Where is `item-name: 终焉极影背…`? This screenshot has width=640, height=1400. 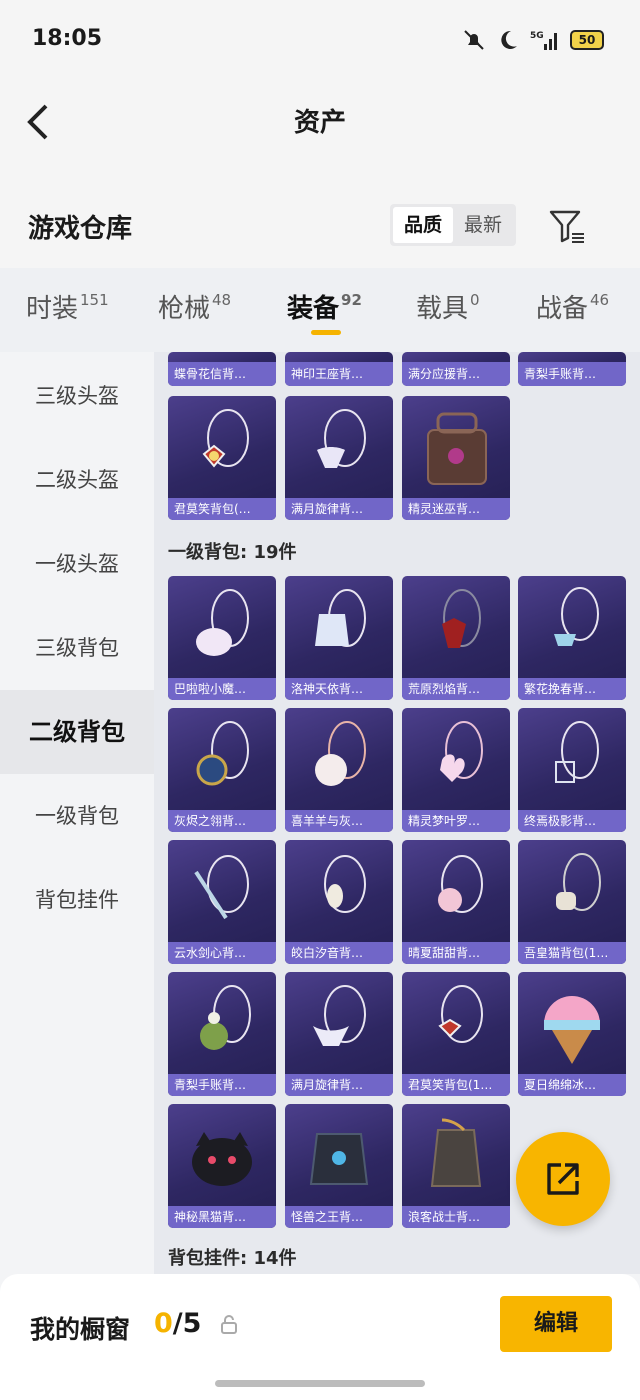
item-name: 终焉极影背… is located at coordinates (572, 821).